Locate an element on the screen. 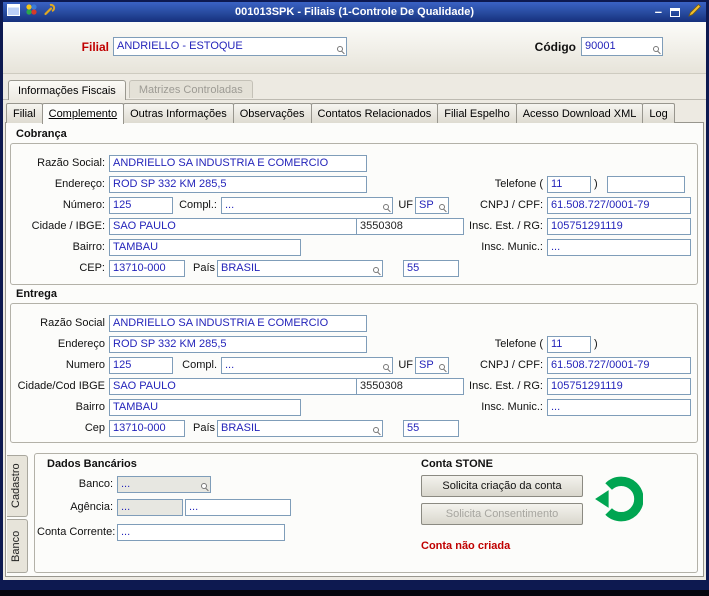  compl-label: Compl.: is located at coordinates (198, 205).